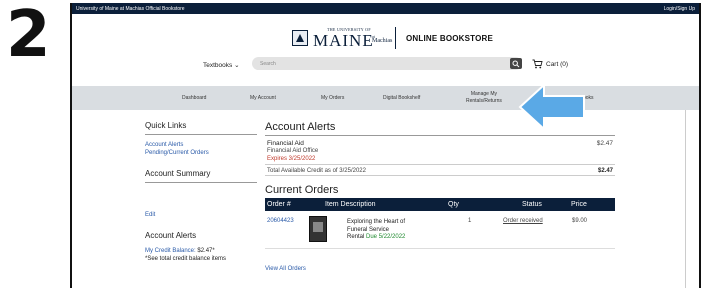 This screenshot has height=288, width=704. Describe the element at coordinates (484, 101) in the screenshot. I see `nav-manage-line2: Rentals/Returns` at that location.